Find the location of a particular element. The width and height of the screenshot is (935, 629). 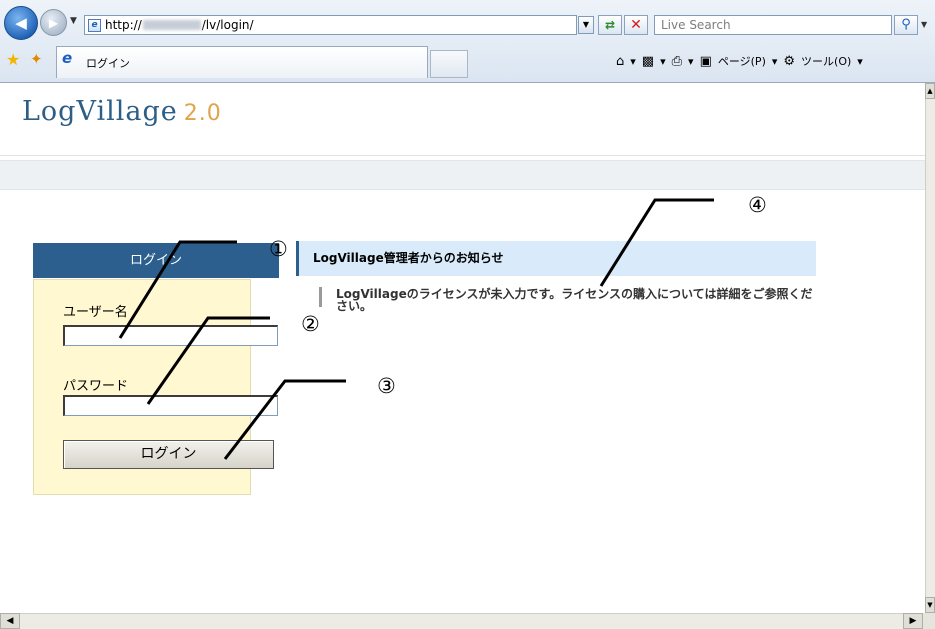

scroll-down-button: ▼ is located at coordinates (930, 605).